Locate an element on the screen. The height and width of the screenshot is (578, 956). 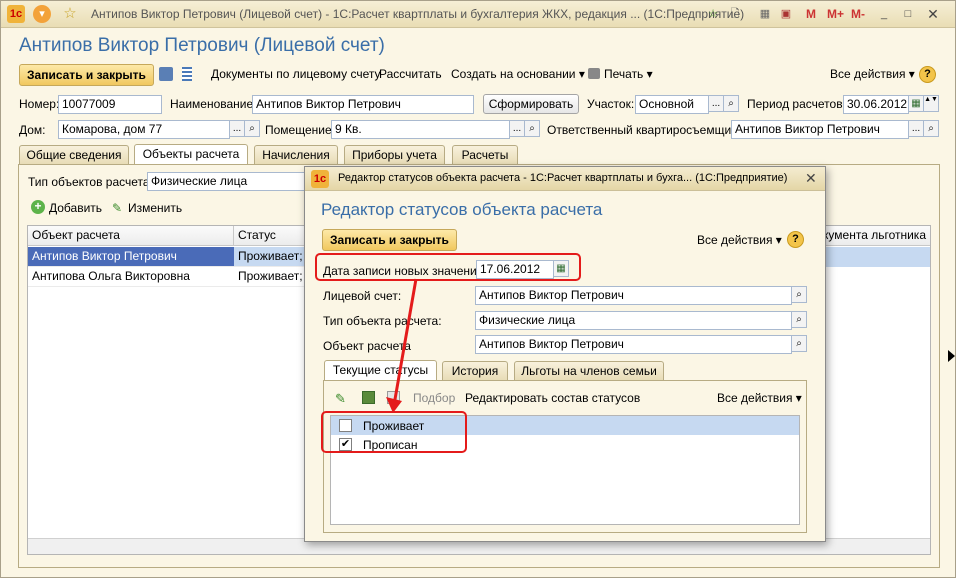
object-type-dlg-search-icon: ⌕ is located at coordinates (799, 319).